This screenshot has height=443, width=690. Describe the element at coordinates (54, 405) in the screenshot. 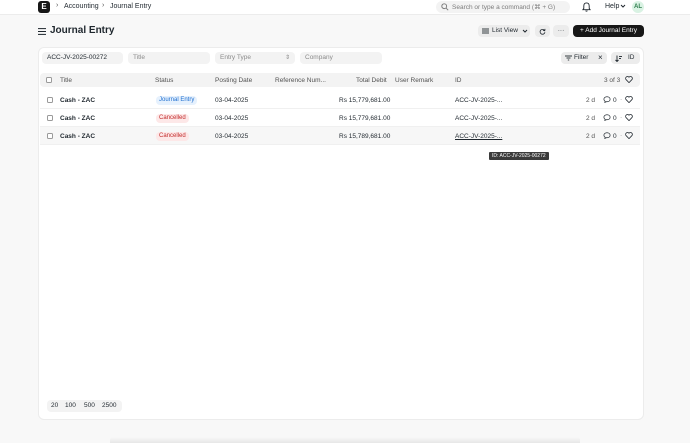

I see `page-size-20: 20` at that location.